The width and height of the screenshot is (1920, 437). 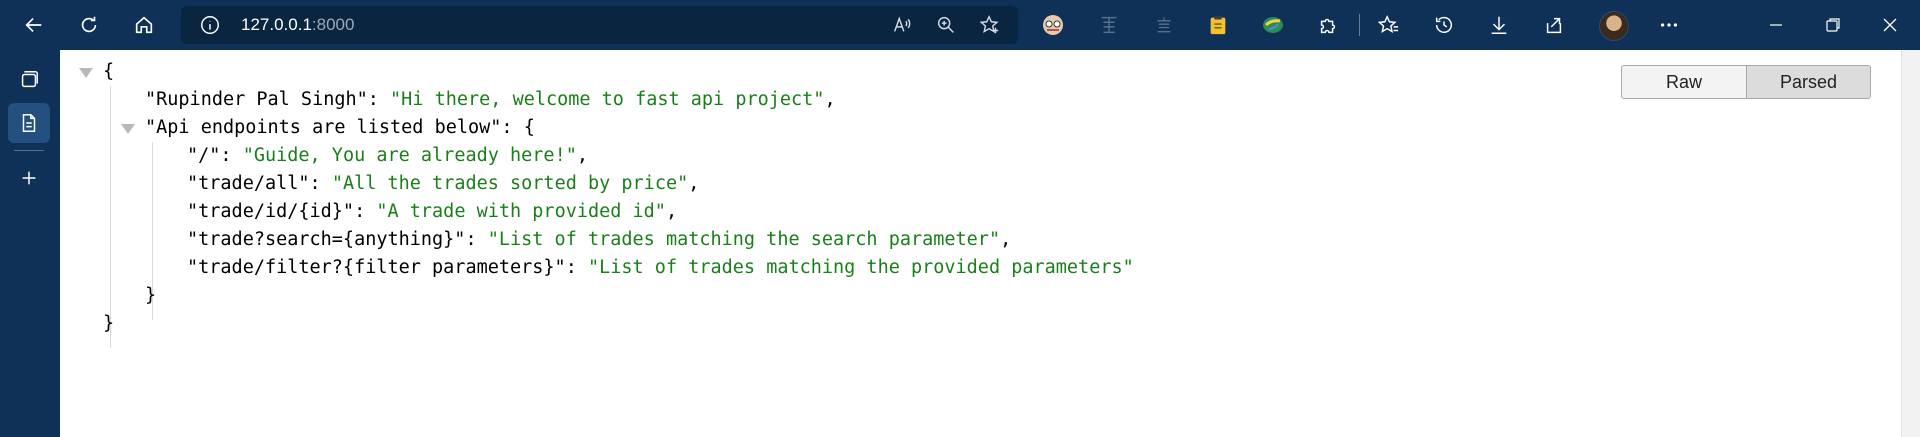 What do you see at coordinates (110, 217) in the screenshot?
I see `root-indent-guide` at bounding box center [110, 217].